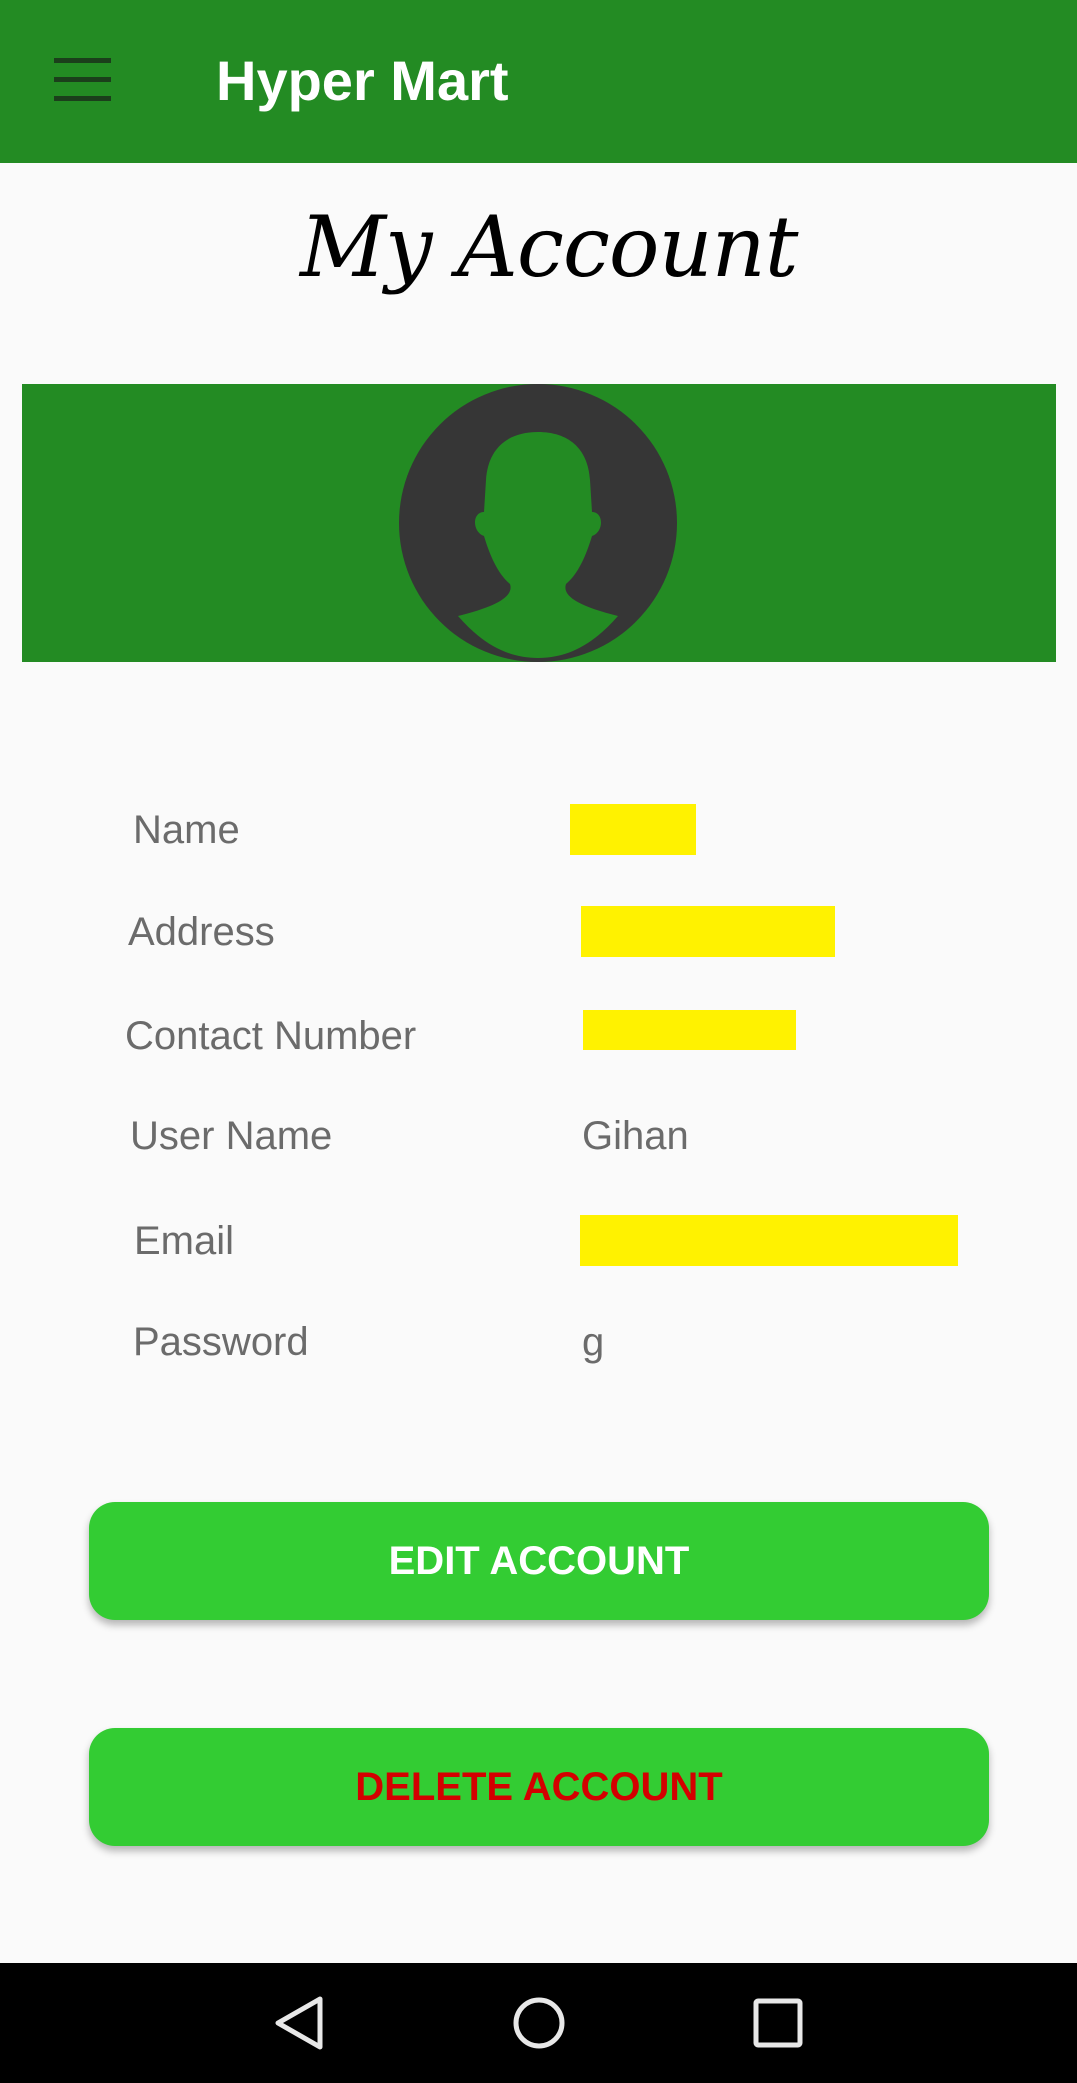  Describe the element at coordinates (635, 1136) in the screenshot. I see `user-name-value: Gihan` at that location.